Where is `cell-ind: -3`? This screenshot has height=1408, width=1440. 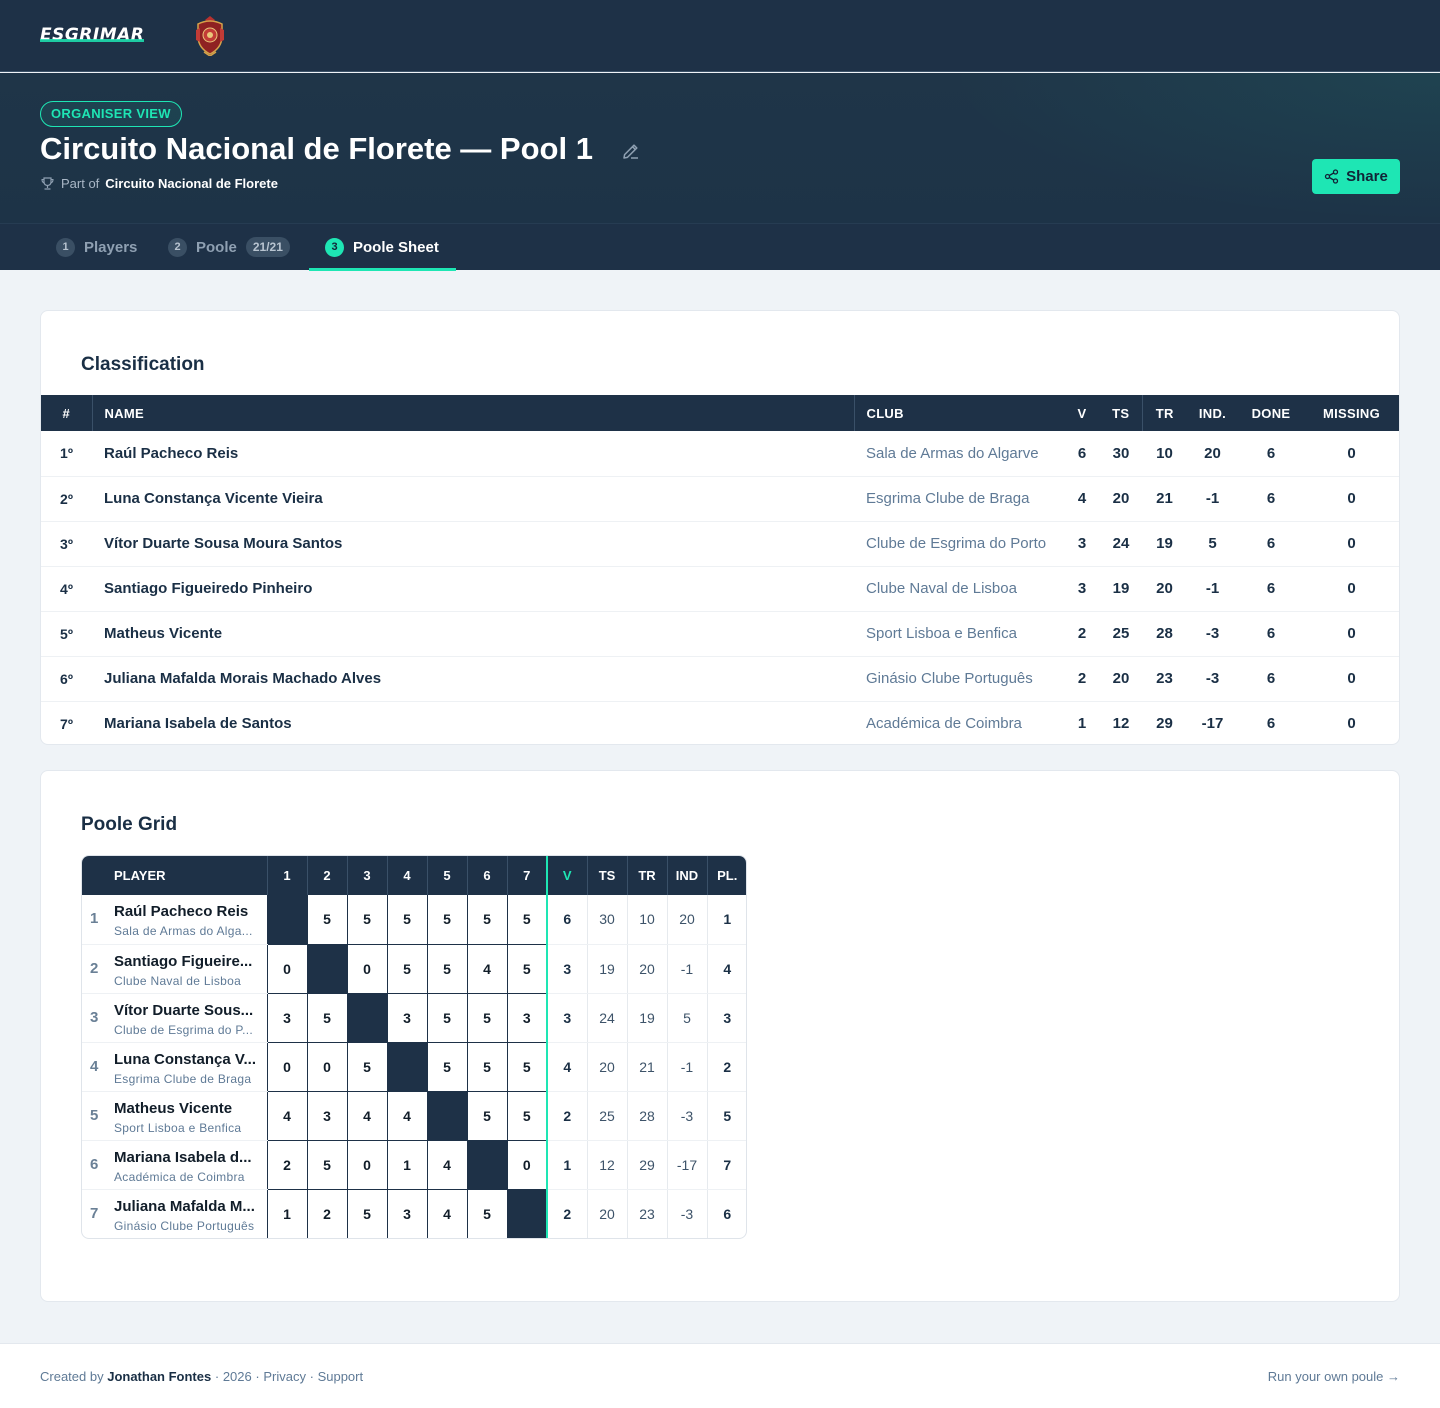
cell-ind: -3 is located at coordinates (1212, 634).